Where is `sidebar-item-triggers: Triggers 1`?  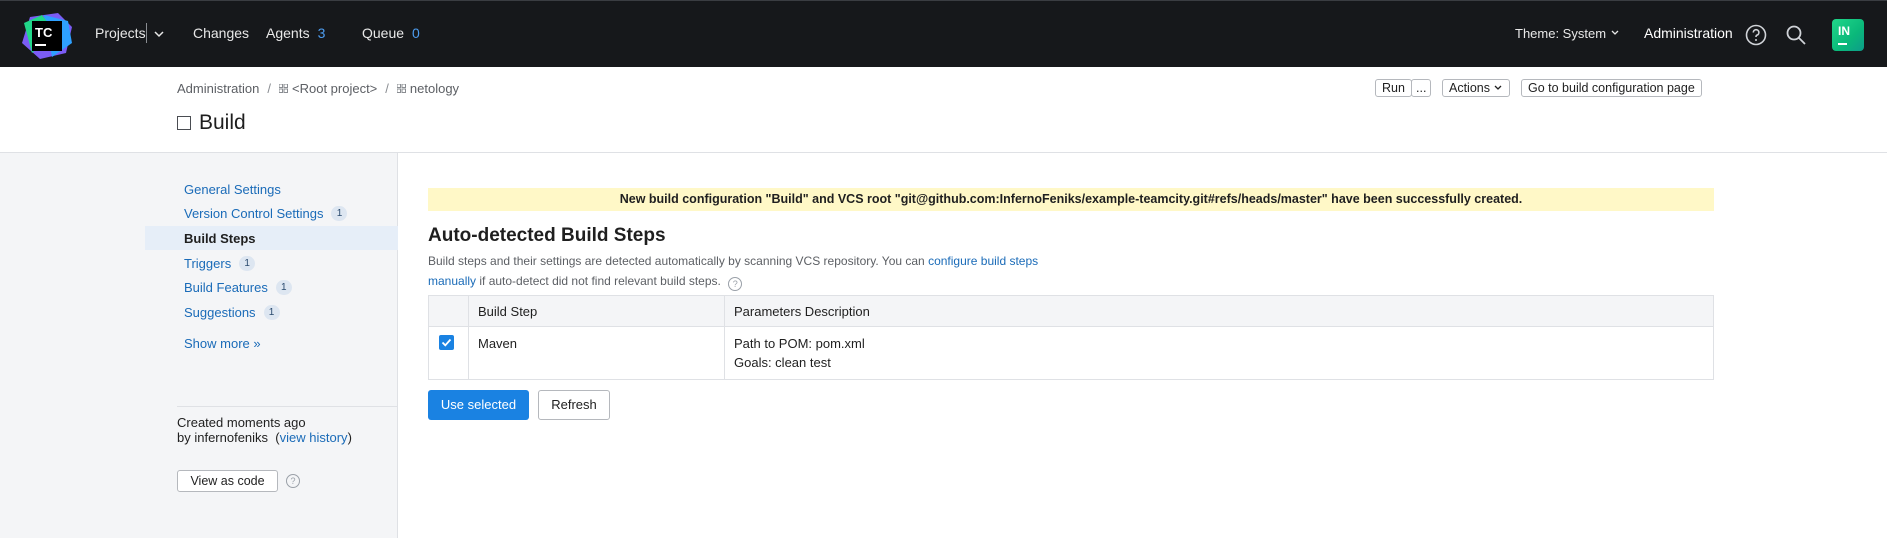
sidebar-item-triggers: Triggers 1 is located at coordinates (220, 263).